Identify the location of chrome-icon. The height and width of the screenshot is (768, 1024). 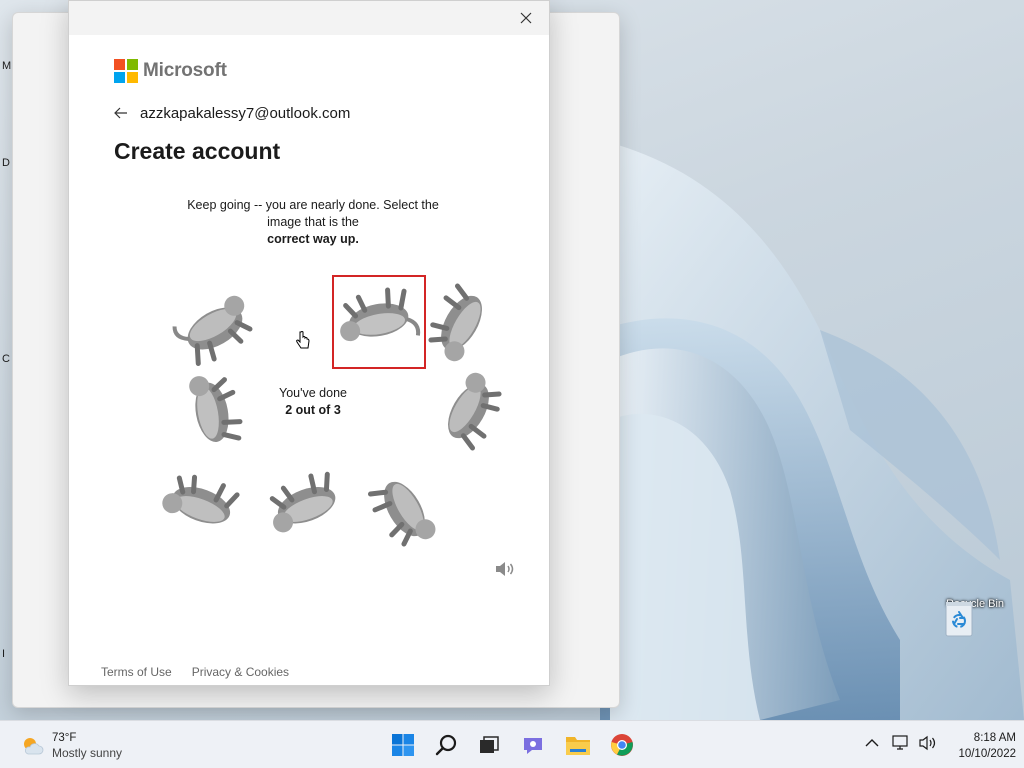
(622, 745).